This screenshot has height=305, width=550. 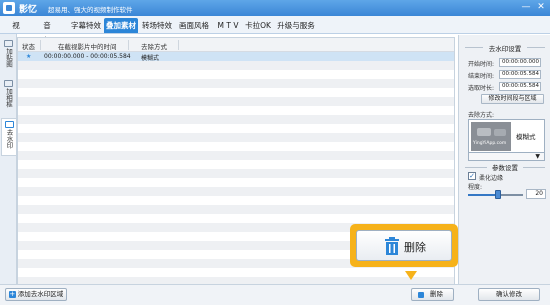 I want to click on close-button: ✕, so click(x=541, y=7).